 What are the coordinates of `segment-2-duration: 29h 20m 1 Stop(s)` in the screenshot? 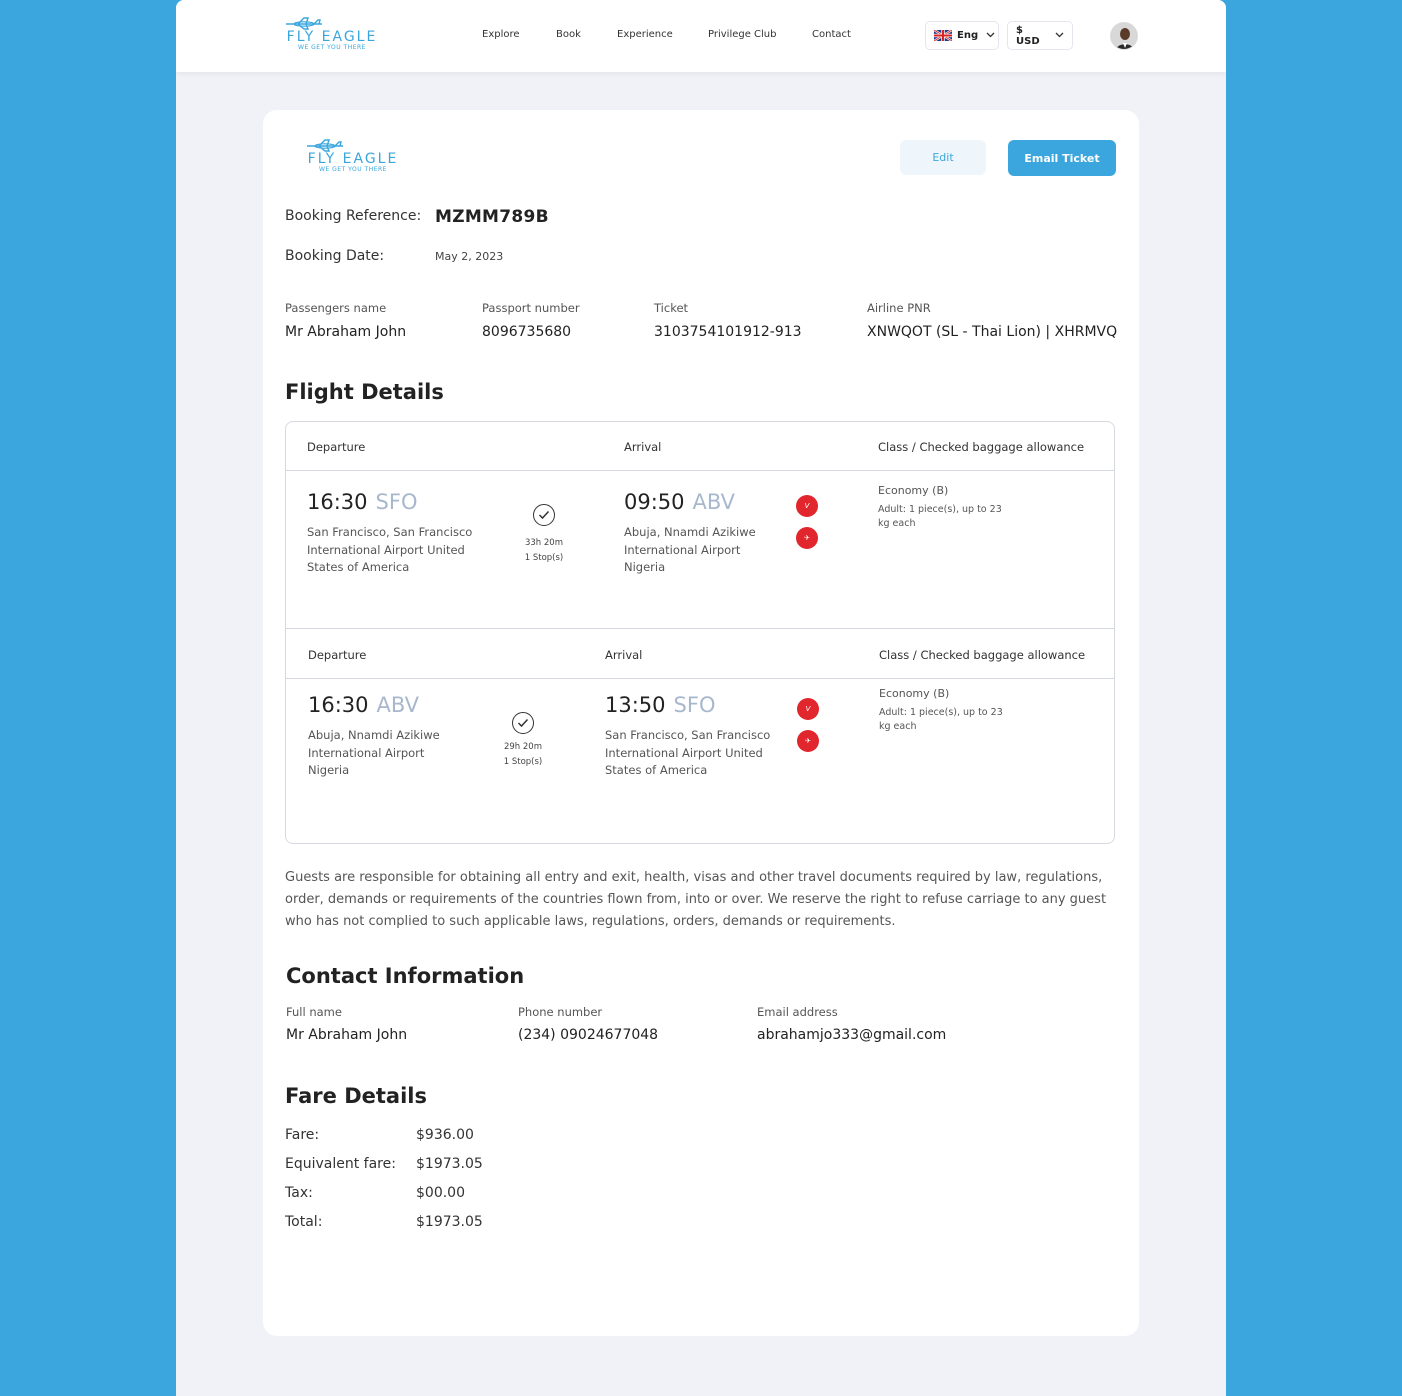 It's located at (523, 755).